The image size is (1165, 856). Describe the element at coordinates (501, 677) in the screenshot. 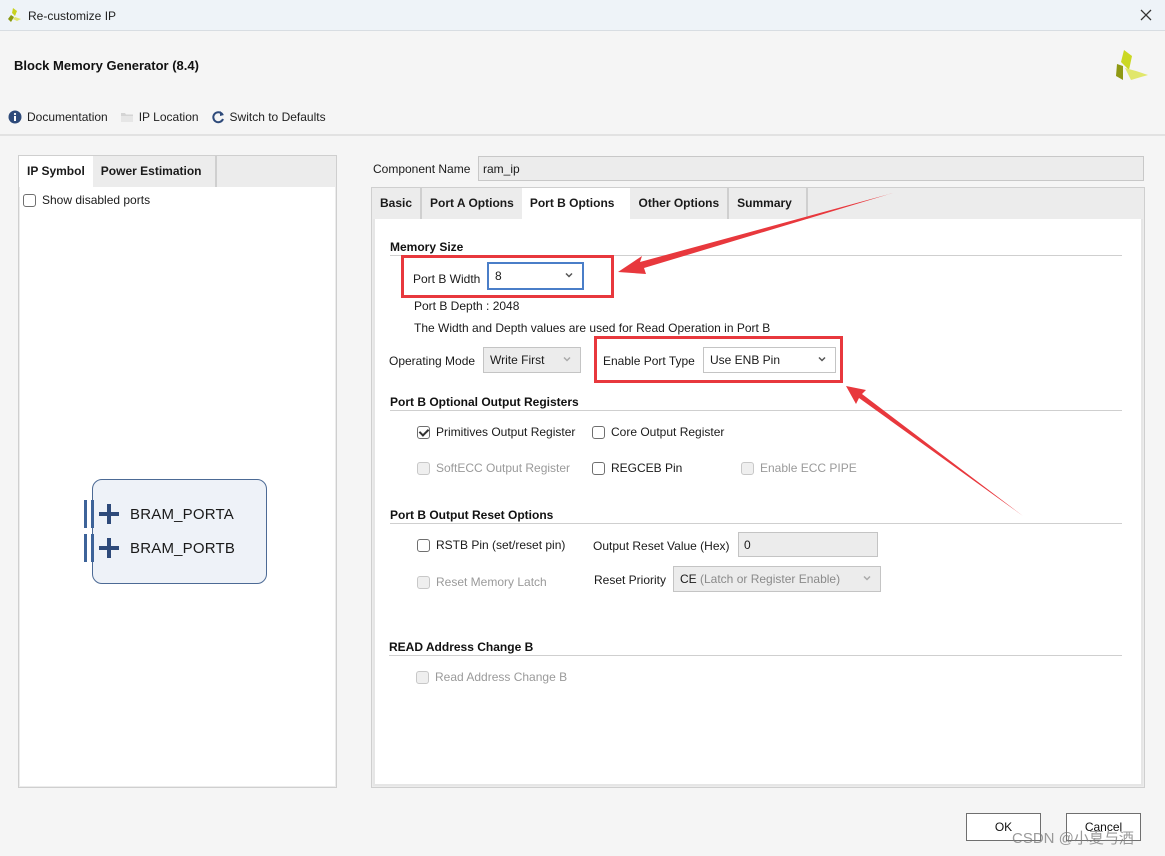

I see `read-address-change-label: Read Address Change B` at that location.